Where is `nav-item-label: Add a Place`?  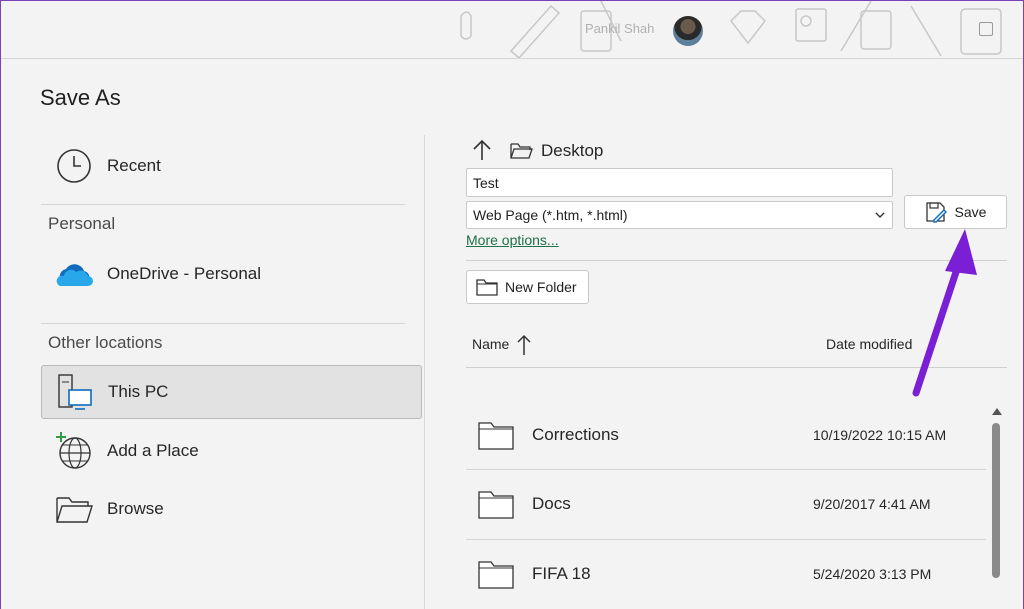 nav-item-label: Add a Place is located at coordinates (153, 450).